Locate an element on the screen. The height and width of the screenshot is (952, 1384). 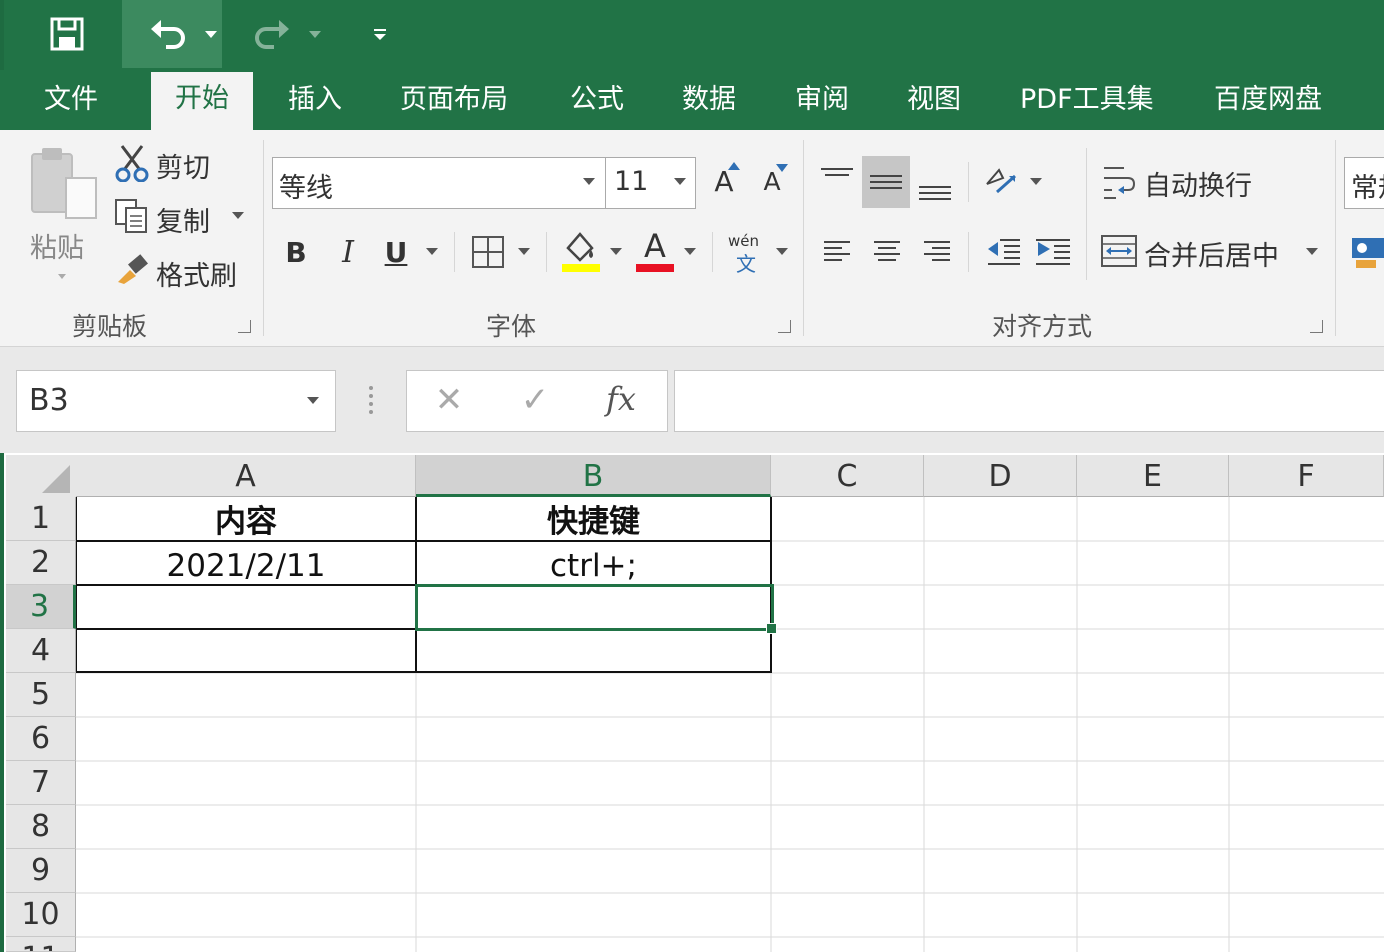
tab-baidu-netdisk: 百度网盘 is located at coordinates (1268, 100).